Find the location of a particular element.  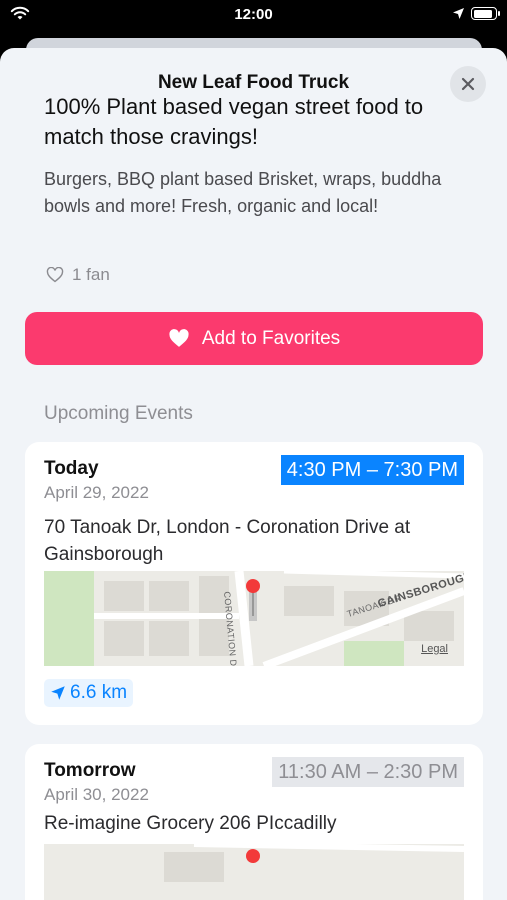

event-day: Tomorrow is located at coordinates (90, 770).